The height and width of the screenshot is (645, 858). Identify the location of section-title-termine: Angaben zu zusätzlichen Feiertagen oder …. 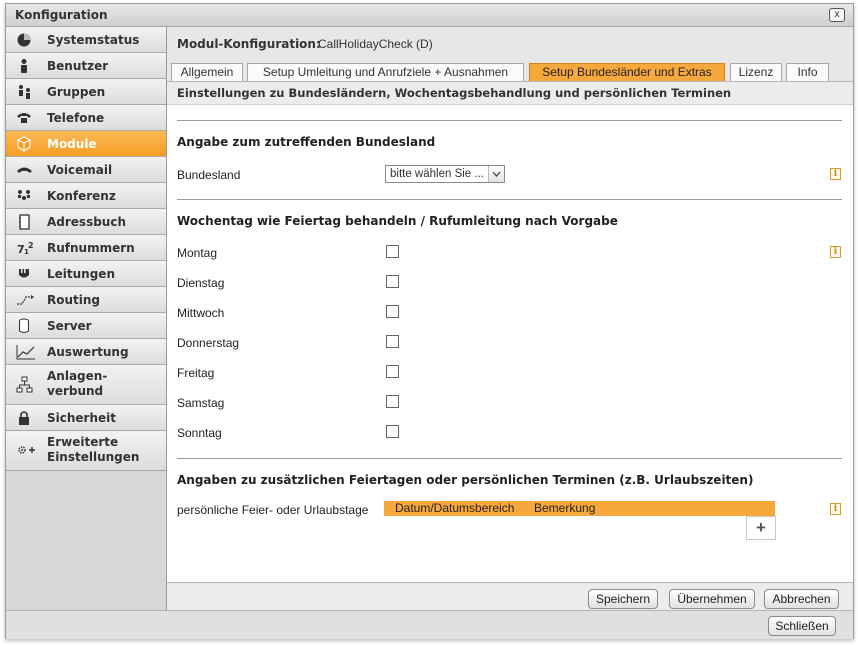
(465, 480).